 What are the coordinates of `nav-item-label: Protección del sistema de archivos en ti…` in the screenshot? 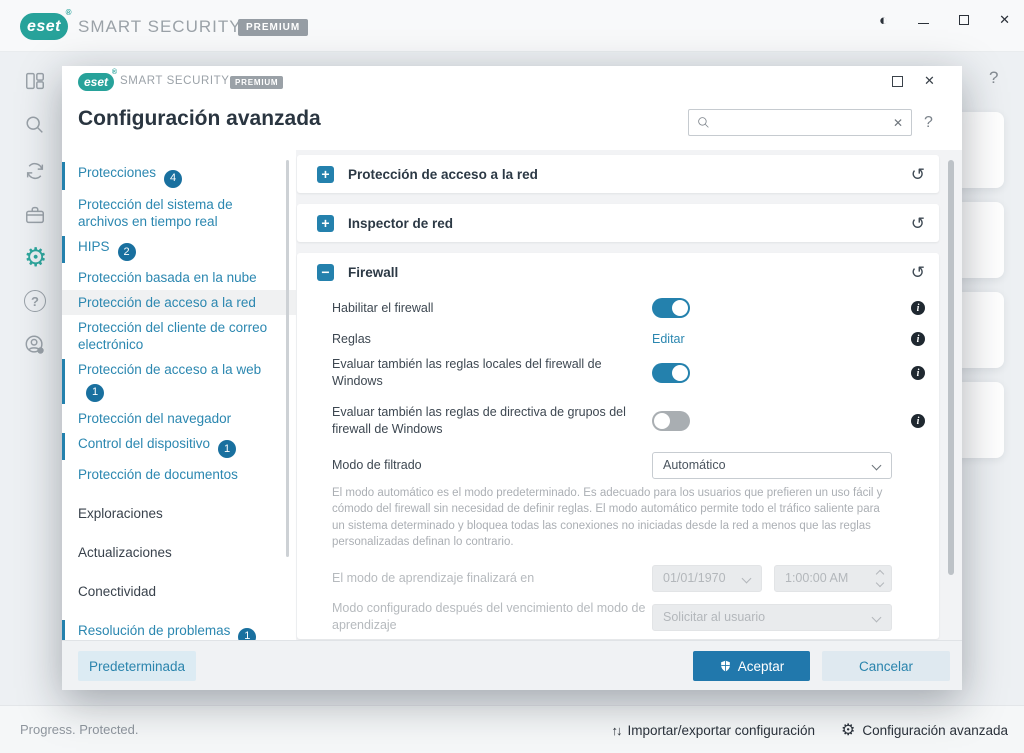 It's located at (155, 212).